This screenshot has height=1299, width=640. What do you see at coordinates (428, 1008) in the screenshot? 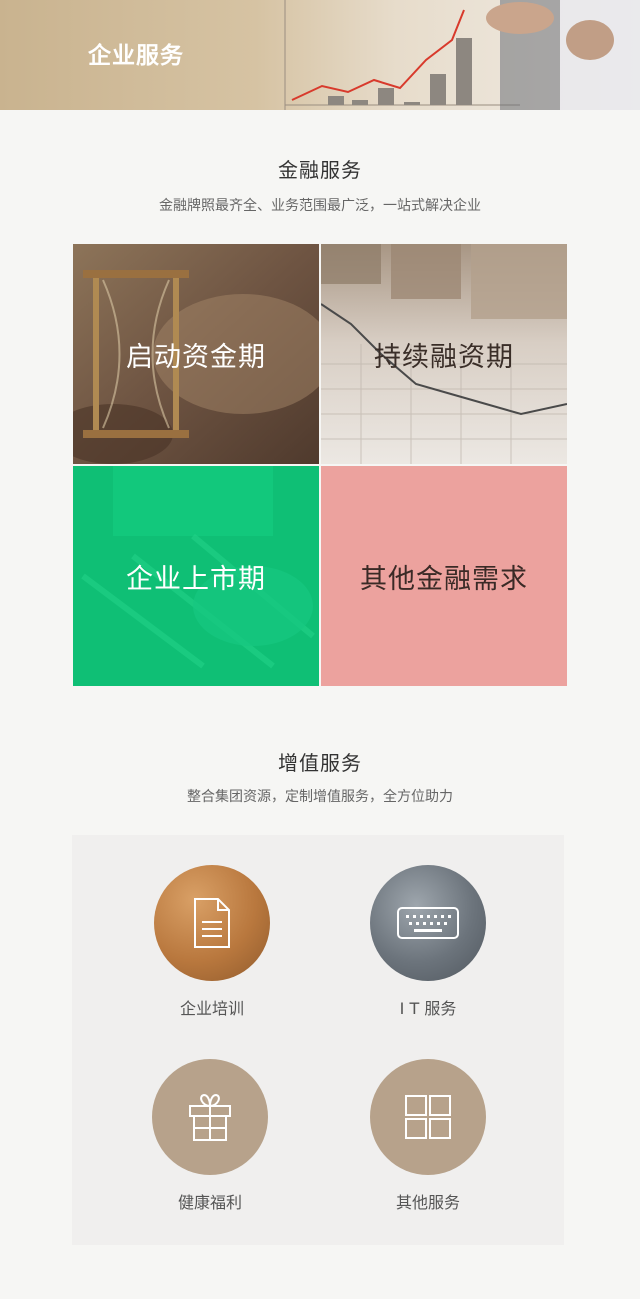
I see `service-it-label: I T 服务` at bounding box center [428, 1008].